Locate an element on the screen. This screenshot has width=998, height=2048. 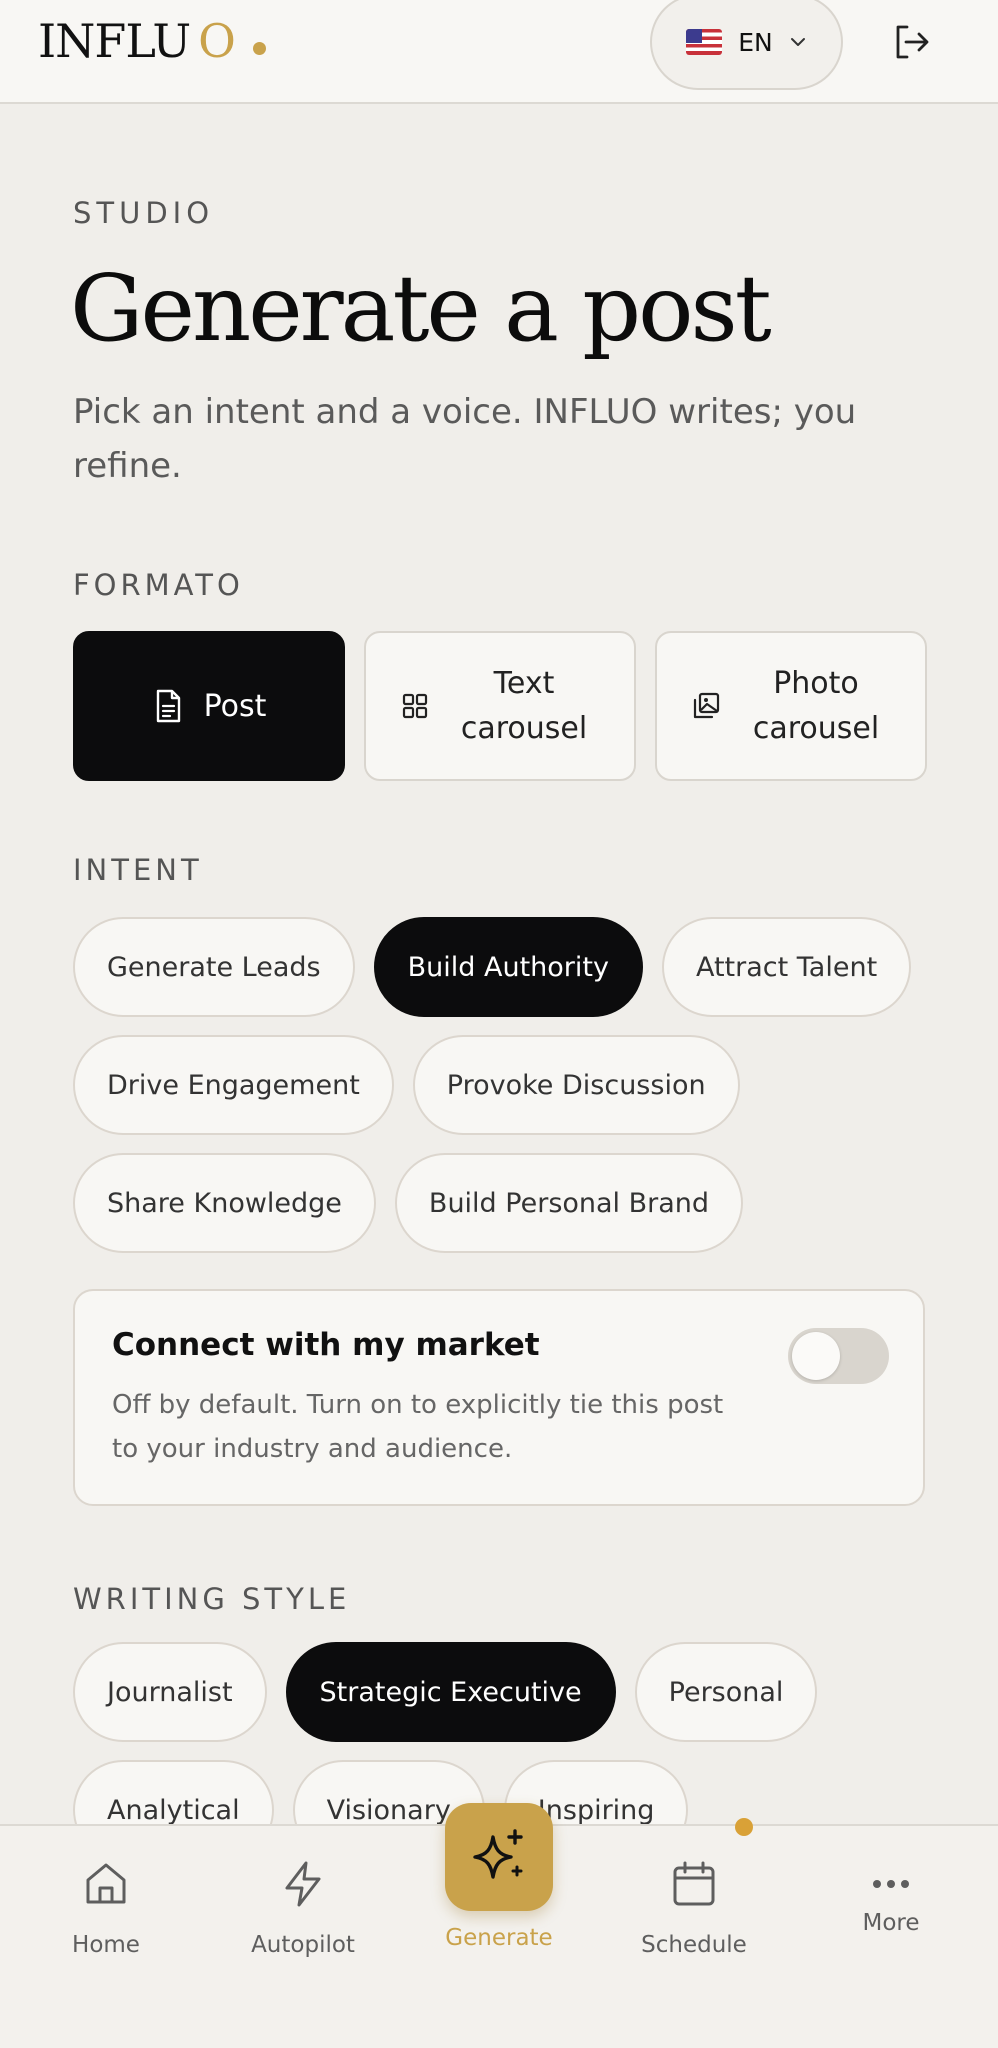
intent-option-drive-engagement: Drive Engagement is located at coordinates (233, 1085).